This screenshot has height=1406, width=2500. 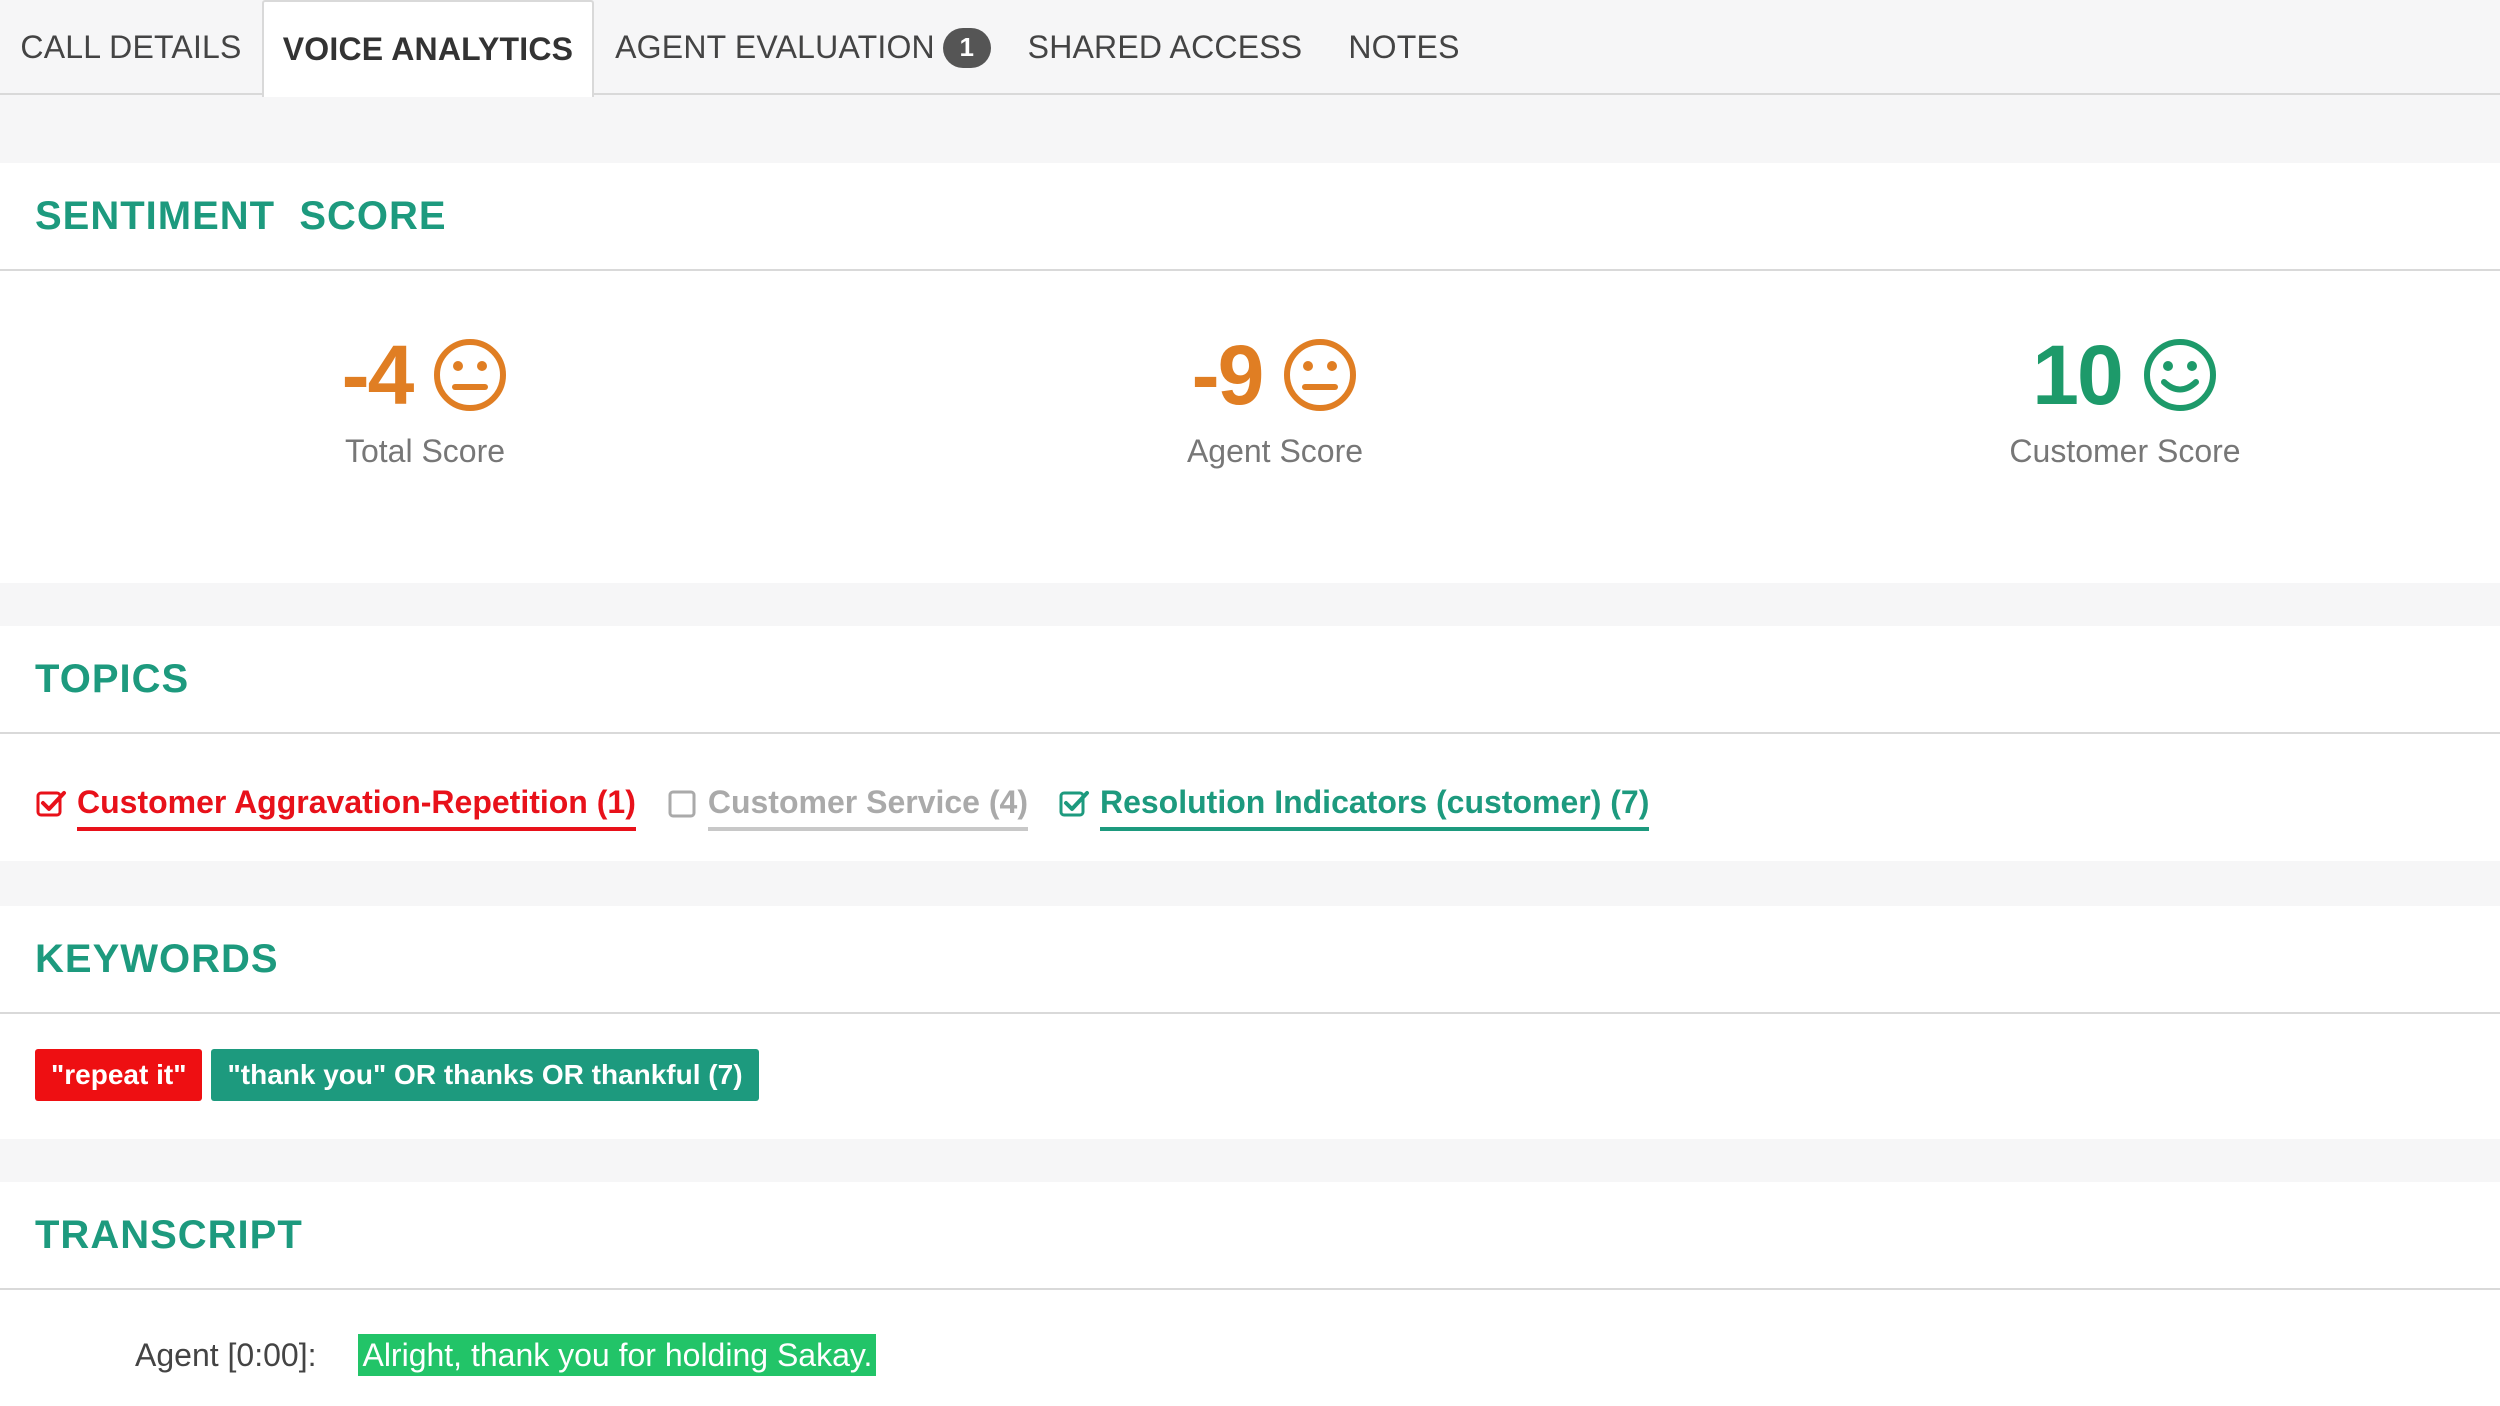 I want to click on tab-notes: NOTES, so click(x=1404, y=47).